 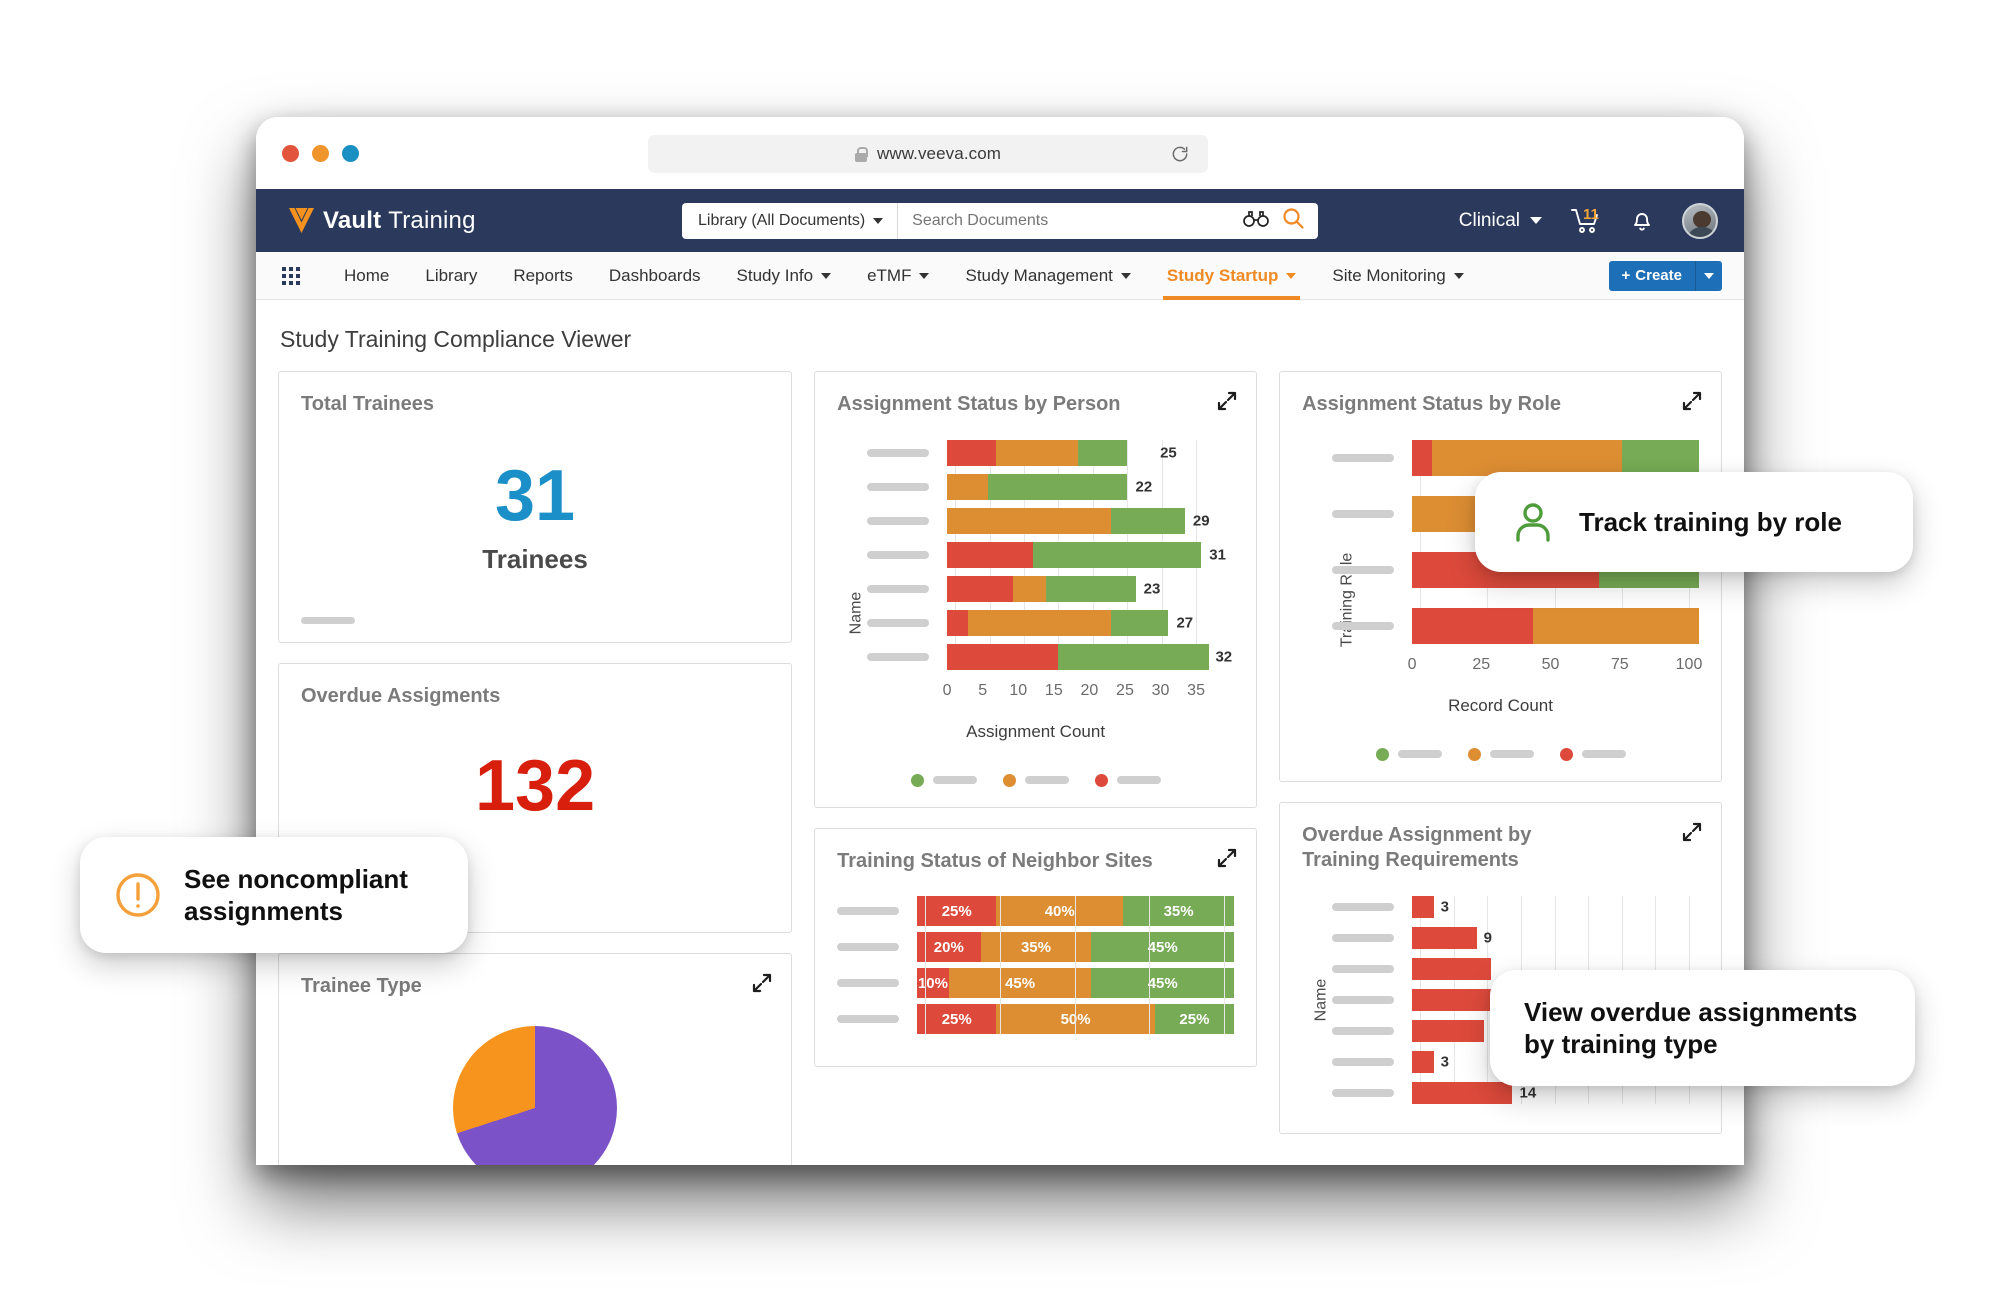 What do you see at coordinates (1090, 588) in the screenshot?
I see `stacked-bar: 23` at bounding box center [1090, 588].